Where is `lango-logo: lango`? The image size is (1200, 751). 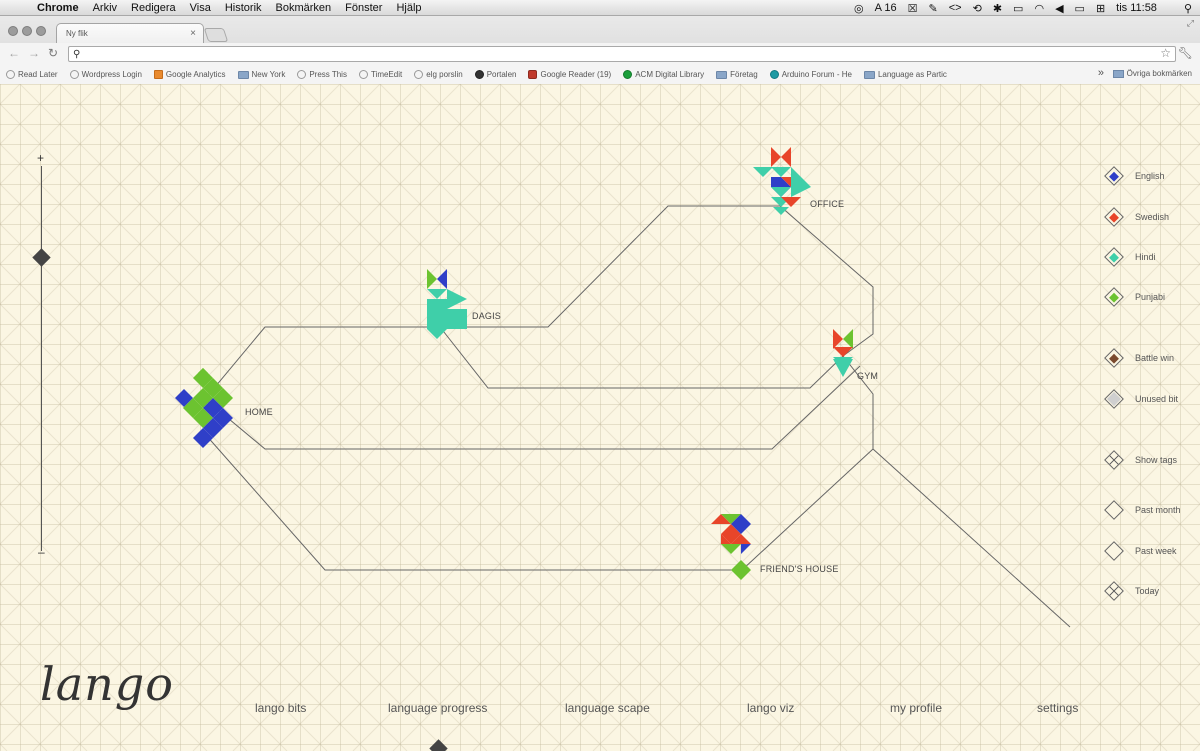 lango-logo: lango is located at coordinates (107, 684).